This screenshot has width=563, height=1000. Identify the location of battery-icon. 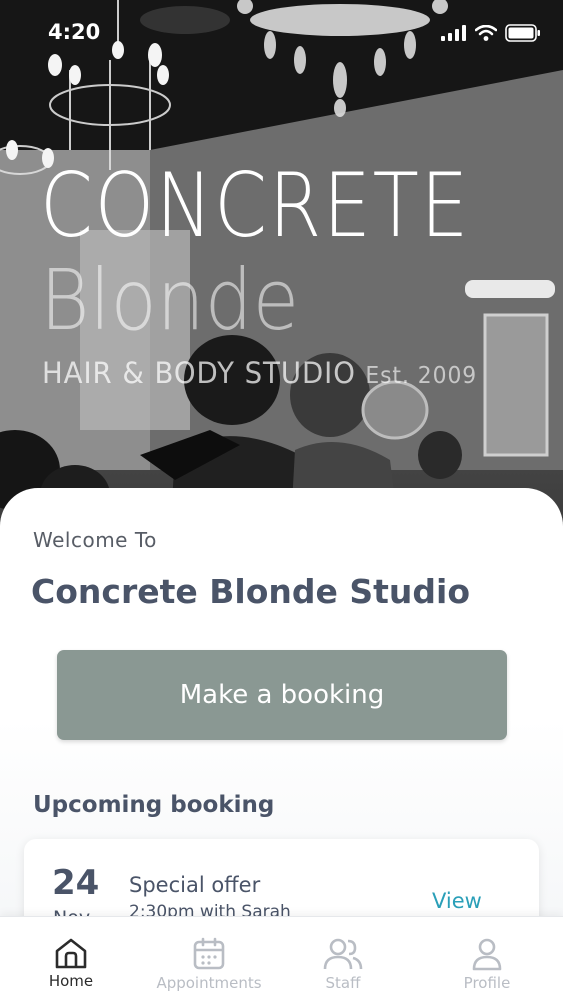
(522, 33).